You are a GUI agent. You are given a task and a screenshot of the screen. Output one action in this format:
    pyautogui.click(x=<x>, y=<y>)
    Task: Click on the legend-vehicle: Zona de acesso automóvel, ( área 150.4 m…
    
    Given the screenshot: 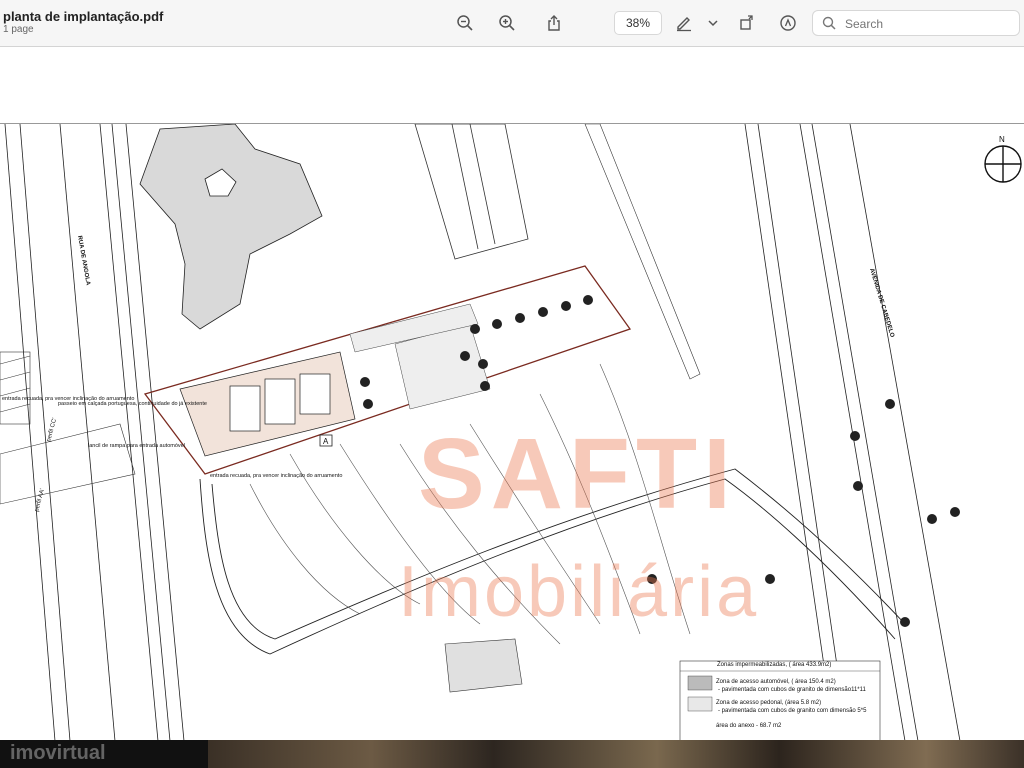 What is the action you would take?
    pyautogui.click(x=776, y=682)
    